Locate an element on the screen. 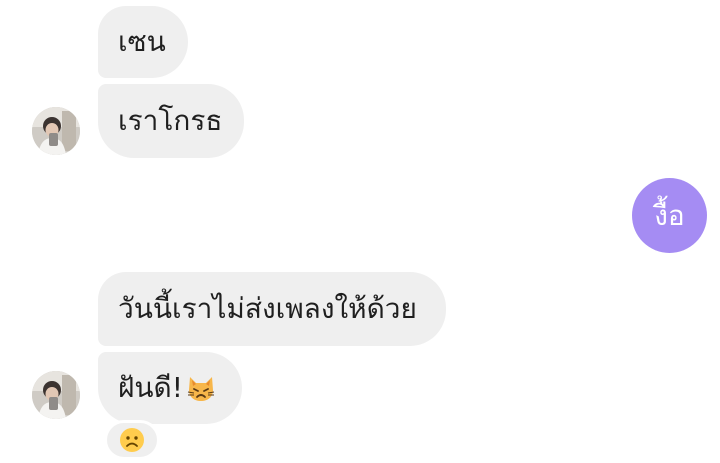 The height and width of the screenshot is (463, 720). incoming-message-bubble: วันนี้เราไม่ส่งเพลงให้ด้วย is located at coordinates (272, 309).